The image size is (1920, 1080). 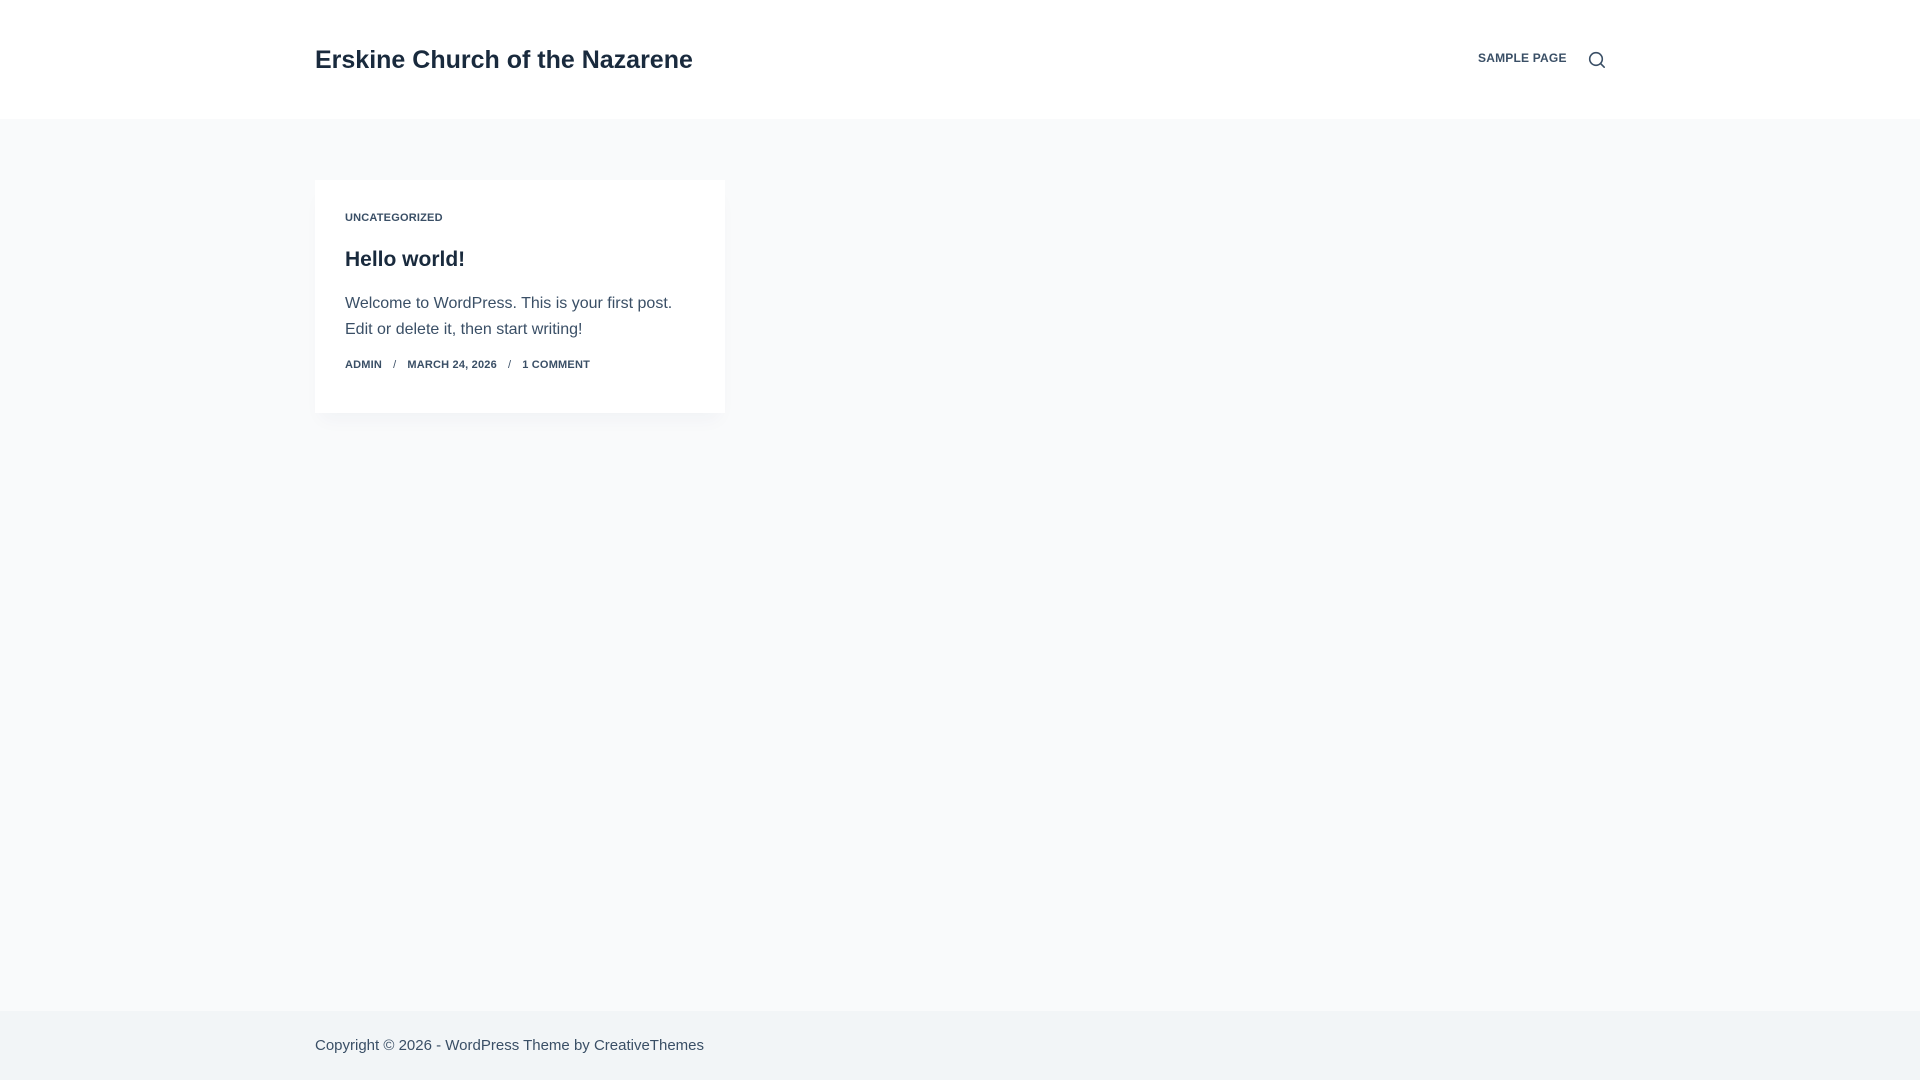 What do you see at coordinates (454, 1045) in the screenshot?
I see `copyright-text: Copyright © 2026 - WordPress Theme by` at bounding box center [454, 1045].